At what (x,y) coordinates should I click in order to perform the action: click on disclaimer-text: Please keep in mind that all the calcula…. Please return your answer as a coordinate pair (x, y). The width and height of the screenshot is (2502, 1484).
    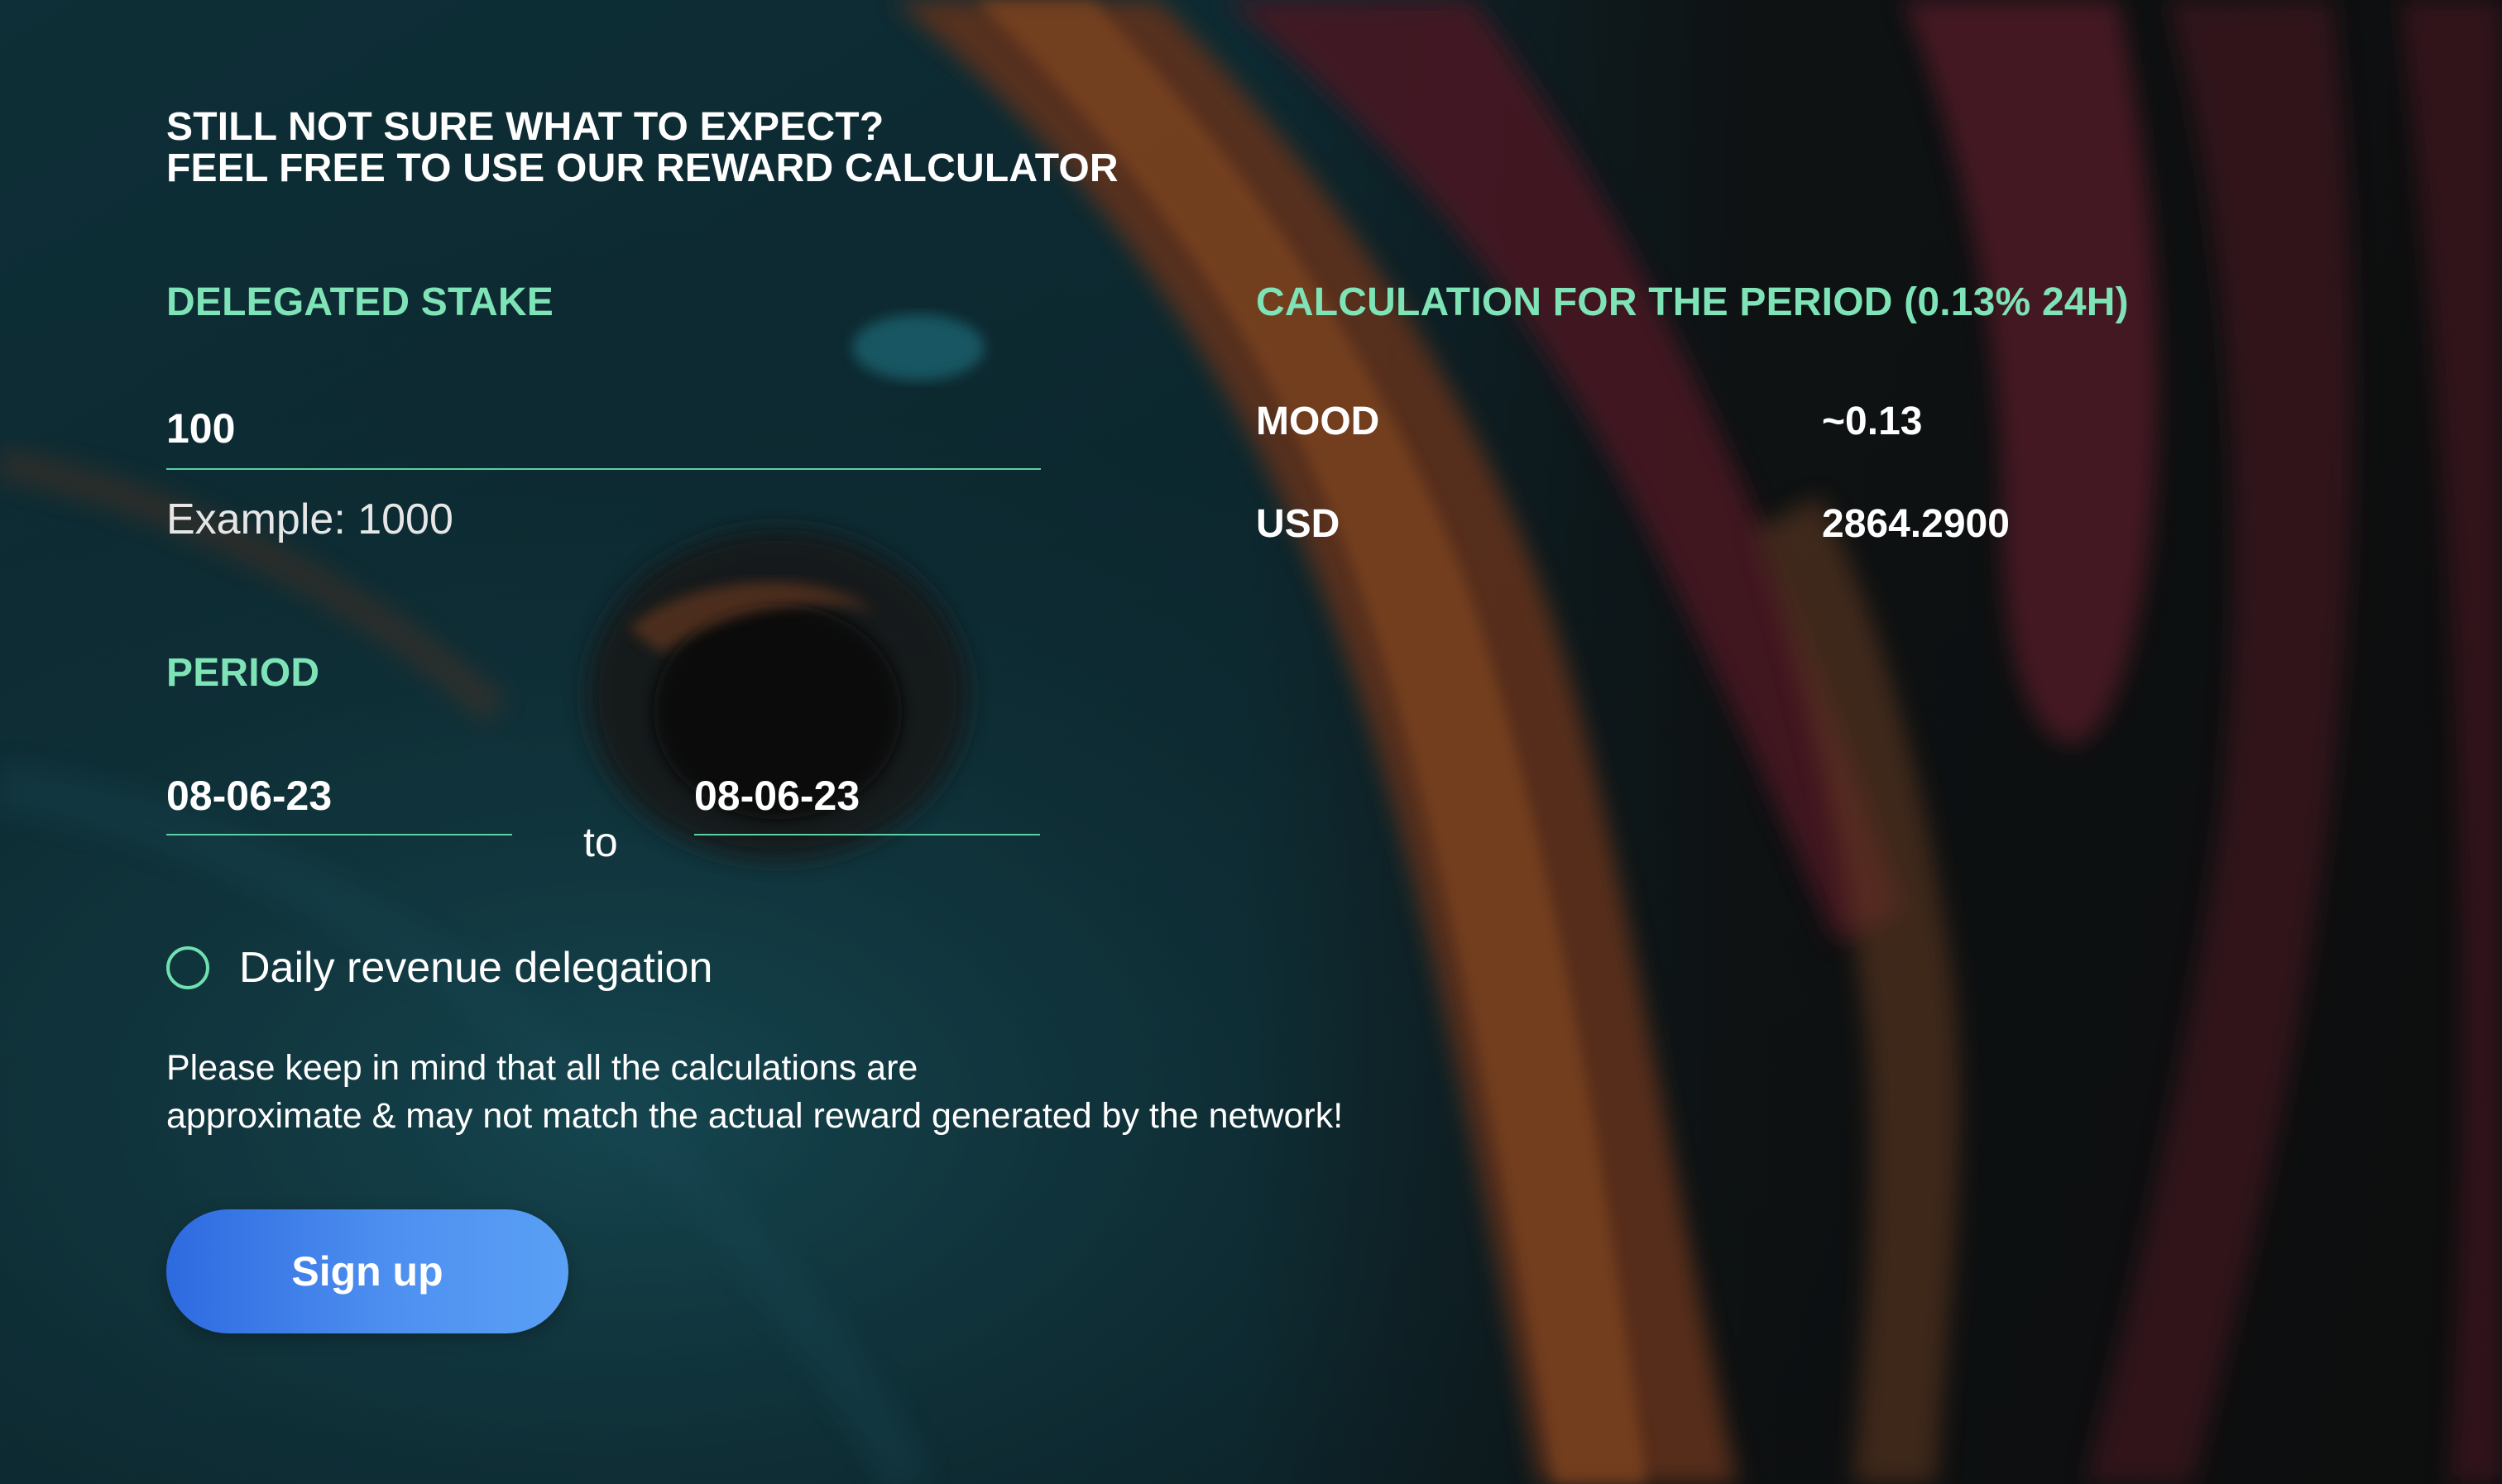
    Looking at the image, I should click on (828, 1092).